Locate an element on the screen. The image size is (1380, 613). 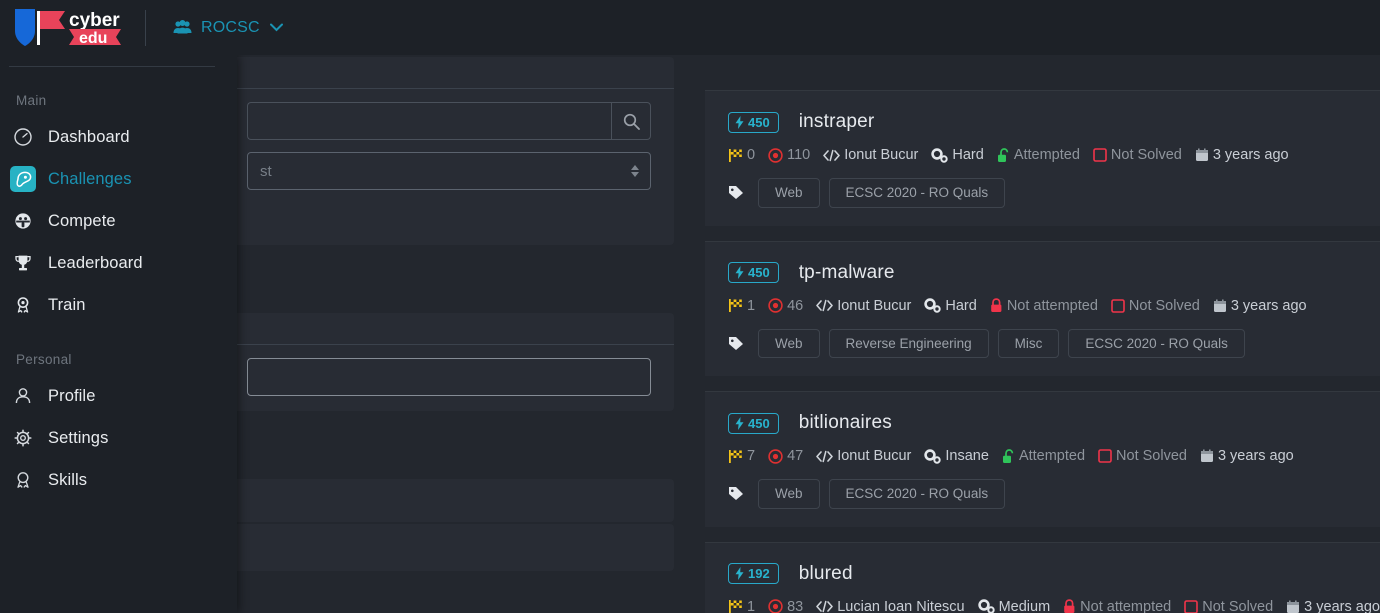
sort-select: st is located at coordinates (449, 171).